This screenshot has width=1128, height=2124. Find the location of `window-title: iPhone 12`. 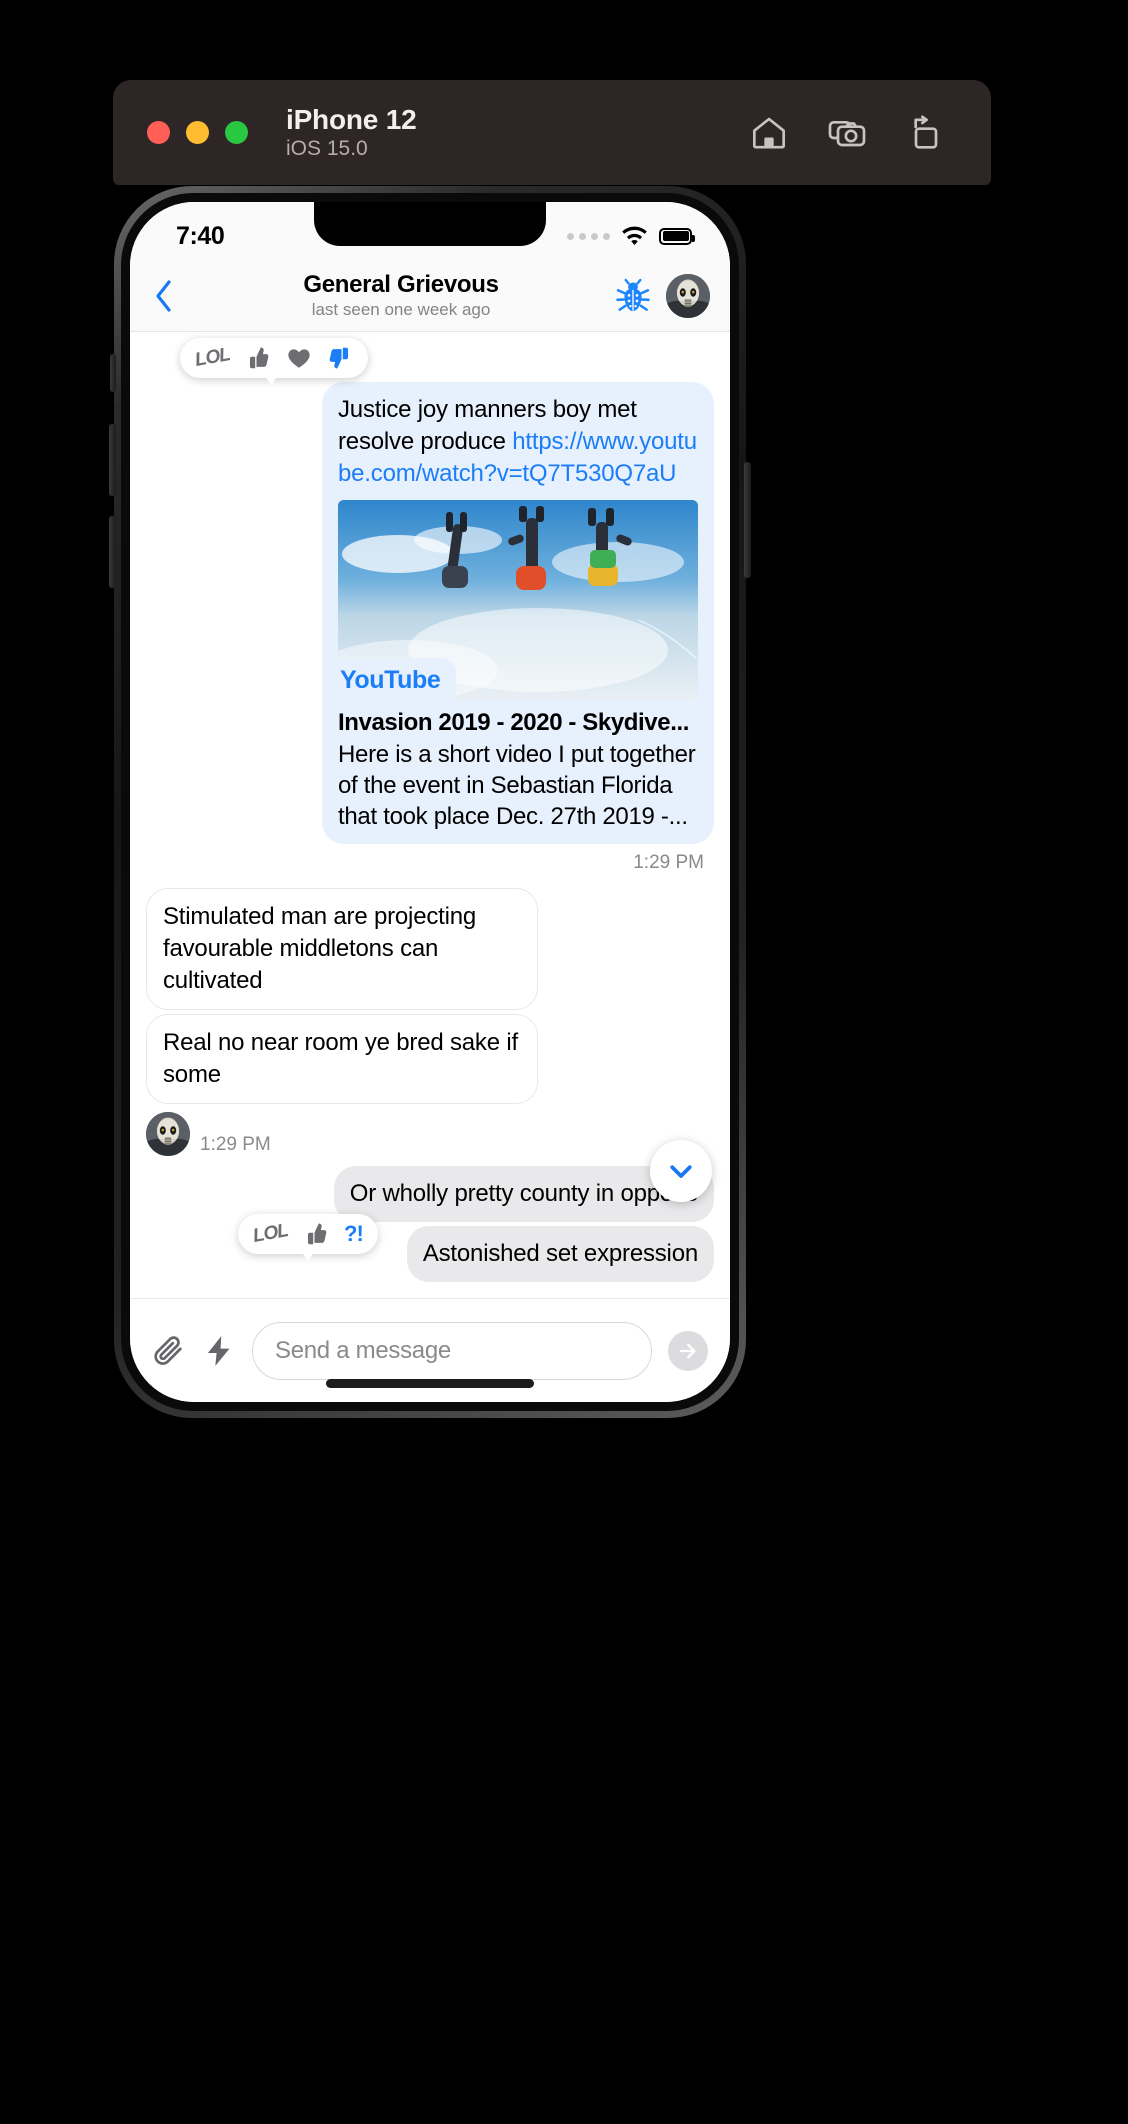

window-title: iPhone 12 is located at coordinates (351, 120).